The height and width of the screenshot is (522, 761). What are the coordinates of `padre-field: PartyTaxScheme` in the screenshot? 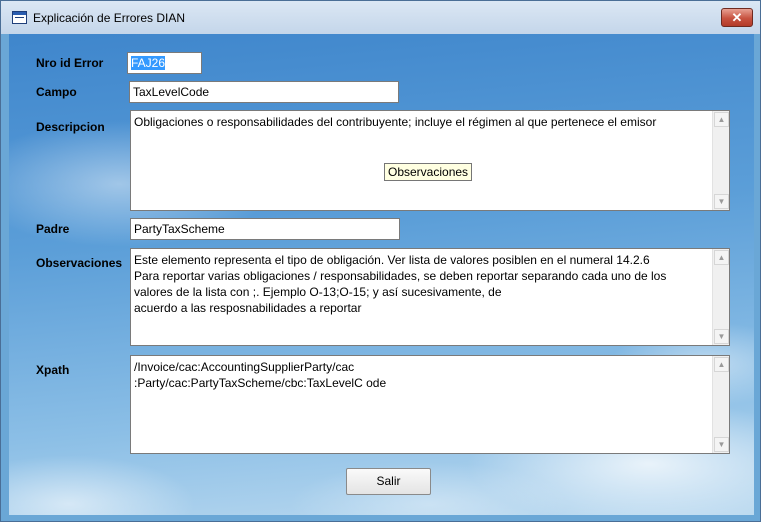 It's located at (265, 229).